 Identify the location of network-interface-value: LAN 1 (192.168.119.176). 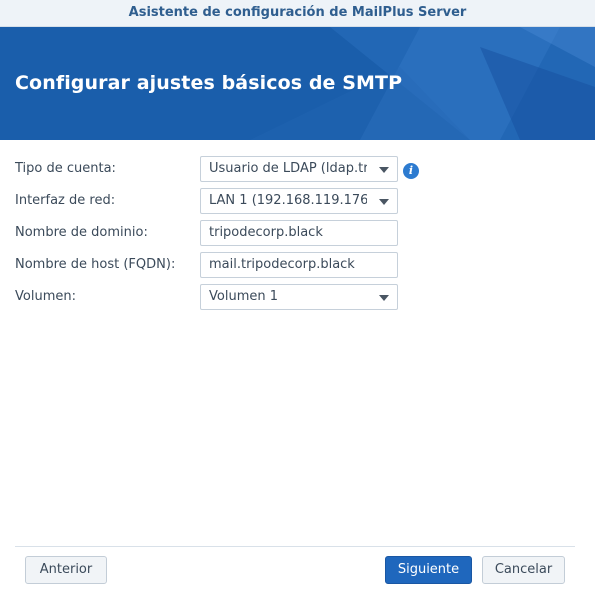
(288, 200).